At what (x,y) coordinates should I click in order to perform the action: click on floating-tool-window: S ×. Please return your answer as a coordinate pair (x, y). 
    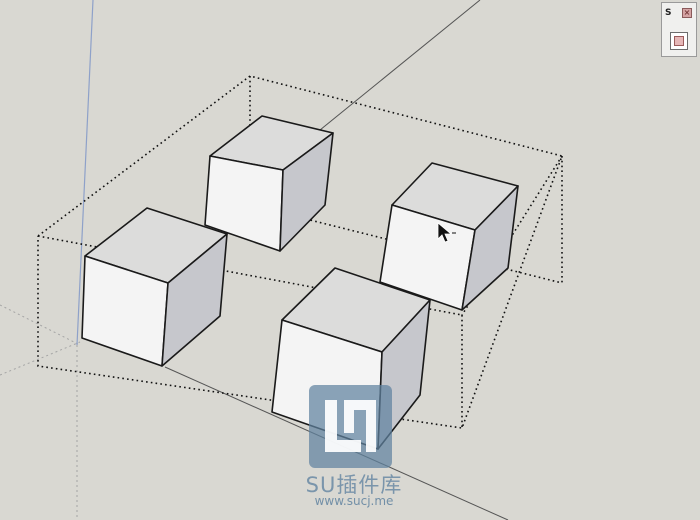
    Looking at the image, I should click on (679, 29).